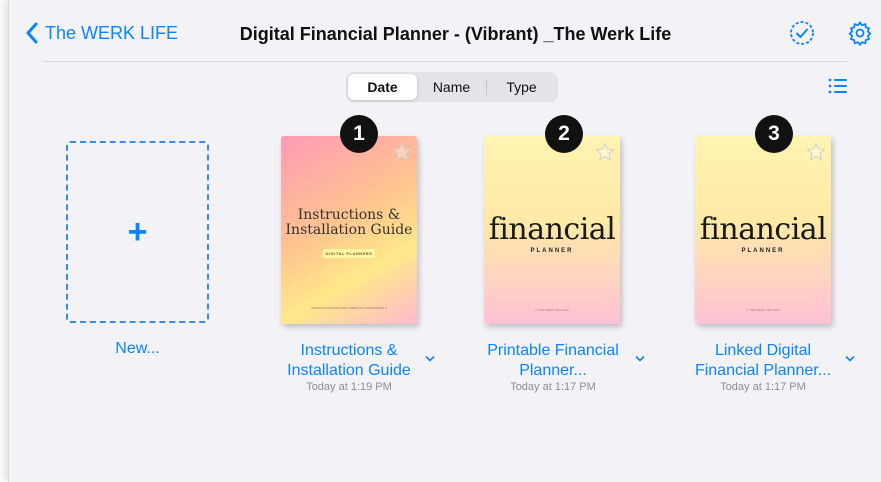 This screenshot has width=881, height=482. What do you see at coordinates (521, 87) in the screenshot?
I see `sort-option-type: Type` at bounding box center [521, 87].